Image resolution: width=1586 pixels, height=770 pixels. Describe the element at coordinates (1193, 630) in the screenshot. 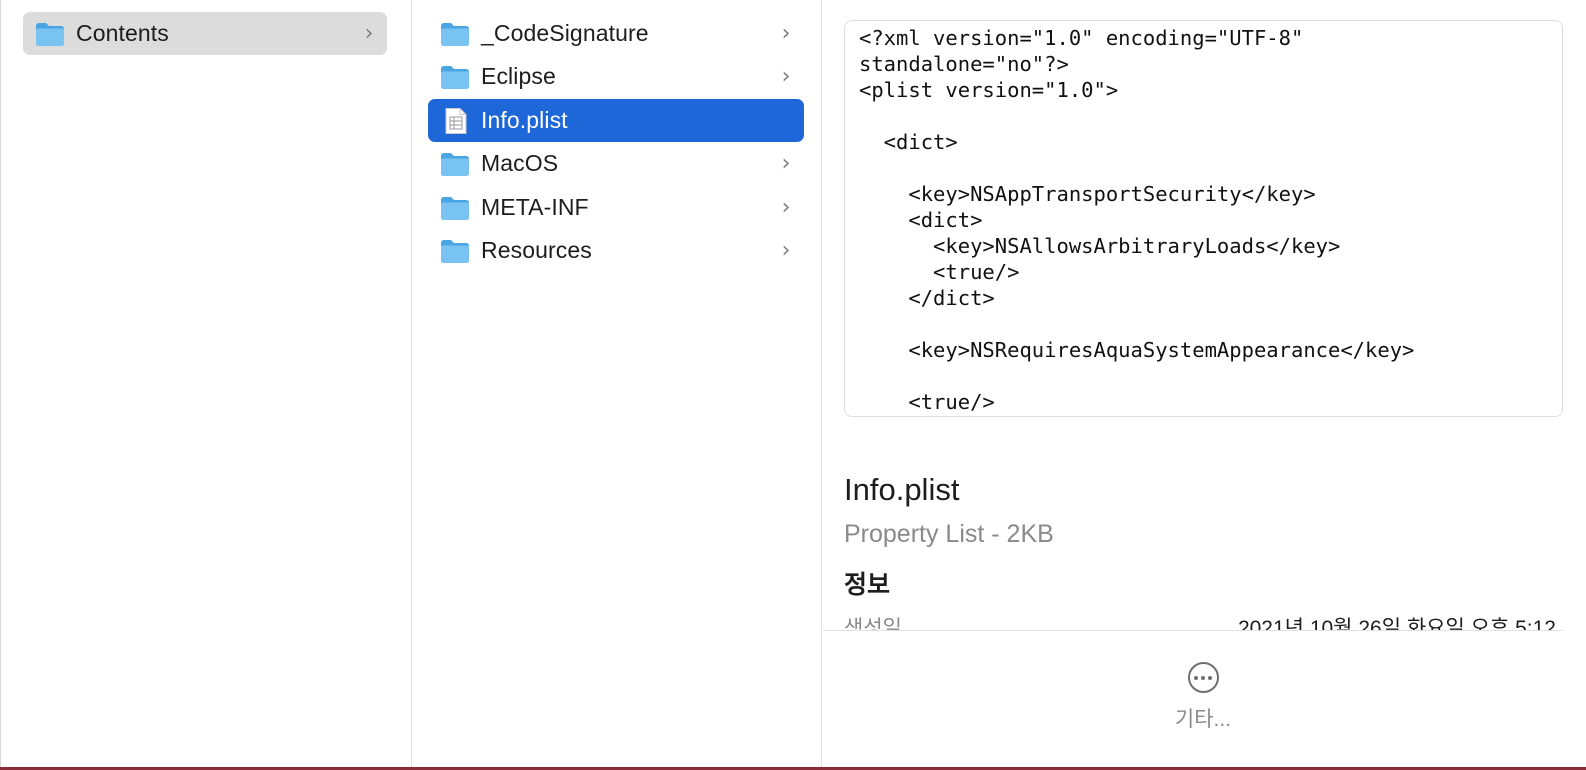

I see `divider` at that location.